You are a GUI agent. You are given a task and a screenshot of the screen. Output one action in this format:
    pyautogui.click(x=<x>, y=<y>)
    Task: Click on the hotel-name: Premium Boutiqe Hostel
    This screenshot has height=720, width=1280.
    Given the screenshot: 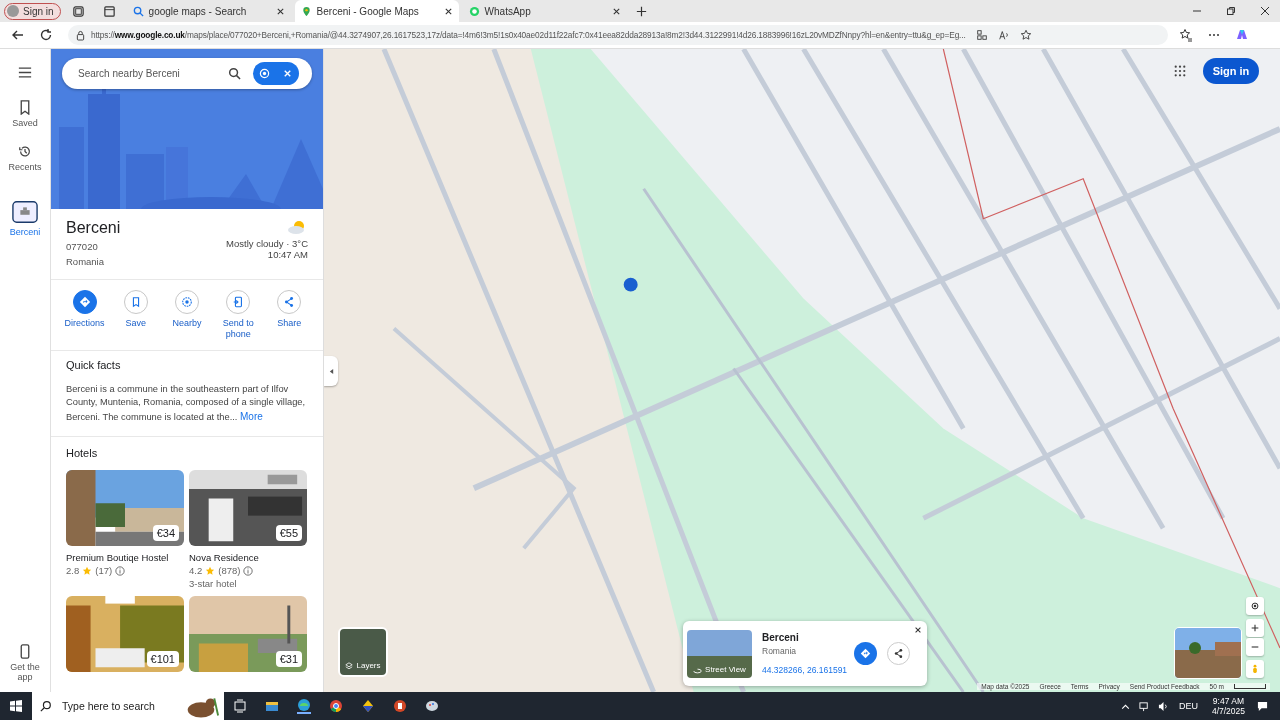 What is the action you would take?
    pyautogui.click(x=125, y=558)
    